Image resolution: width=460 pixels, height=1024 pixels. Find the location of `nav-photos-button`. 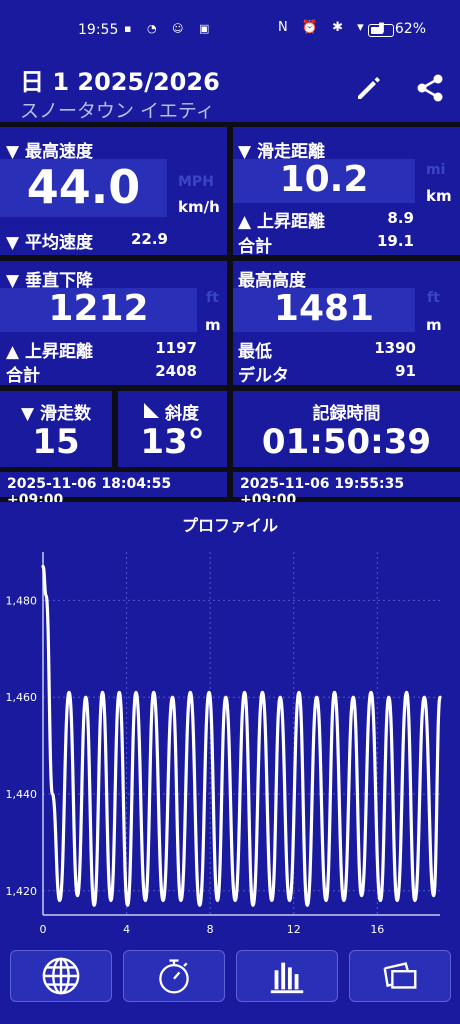

nav-photos-button is located at coordinates (400, 976).